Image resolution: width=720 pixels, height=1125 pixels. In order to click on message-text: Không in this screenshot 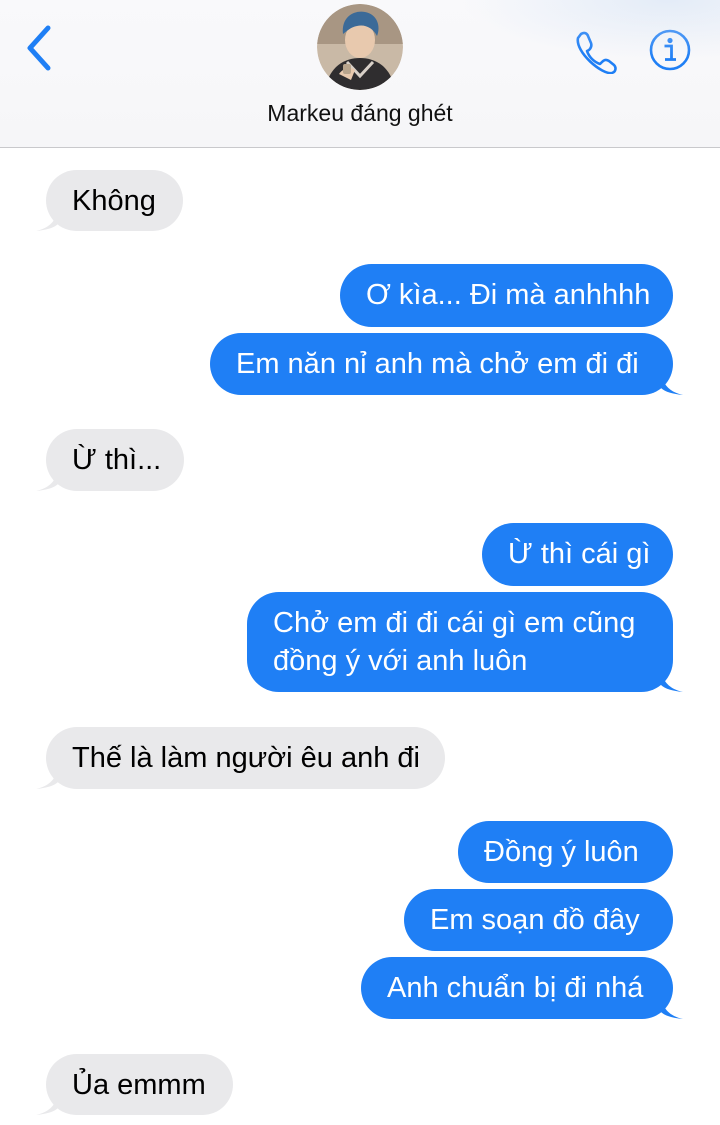, I will do `click(114, 201)`.